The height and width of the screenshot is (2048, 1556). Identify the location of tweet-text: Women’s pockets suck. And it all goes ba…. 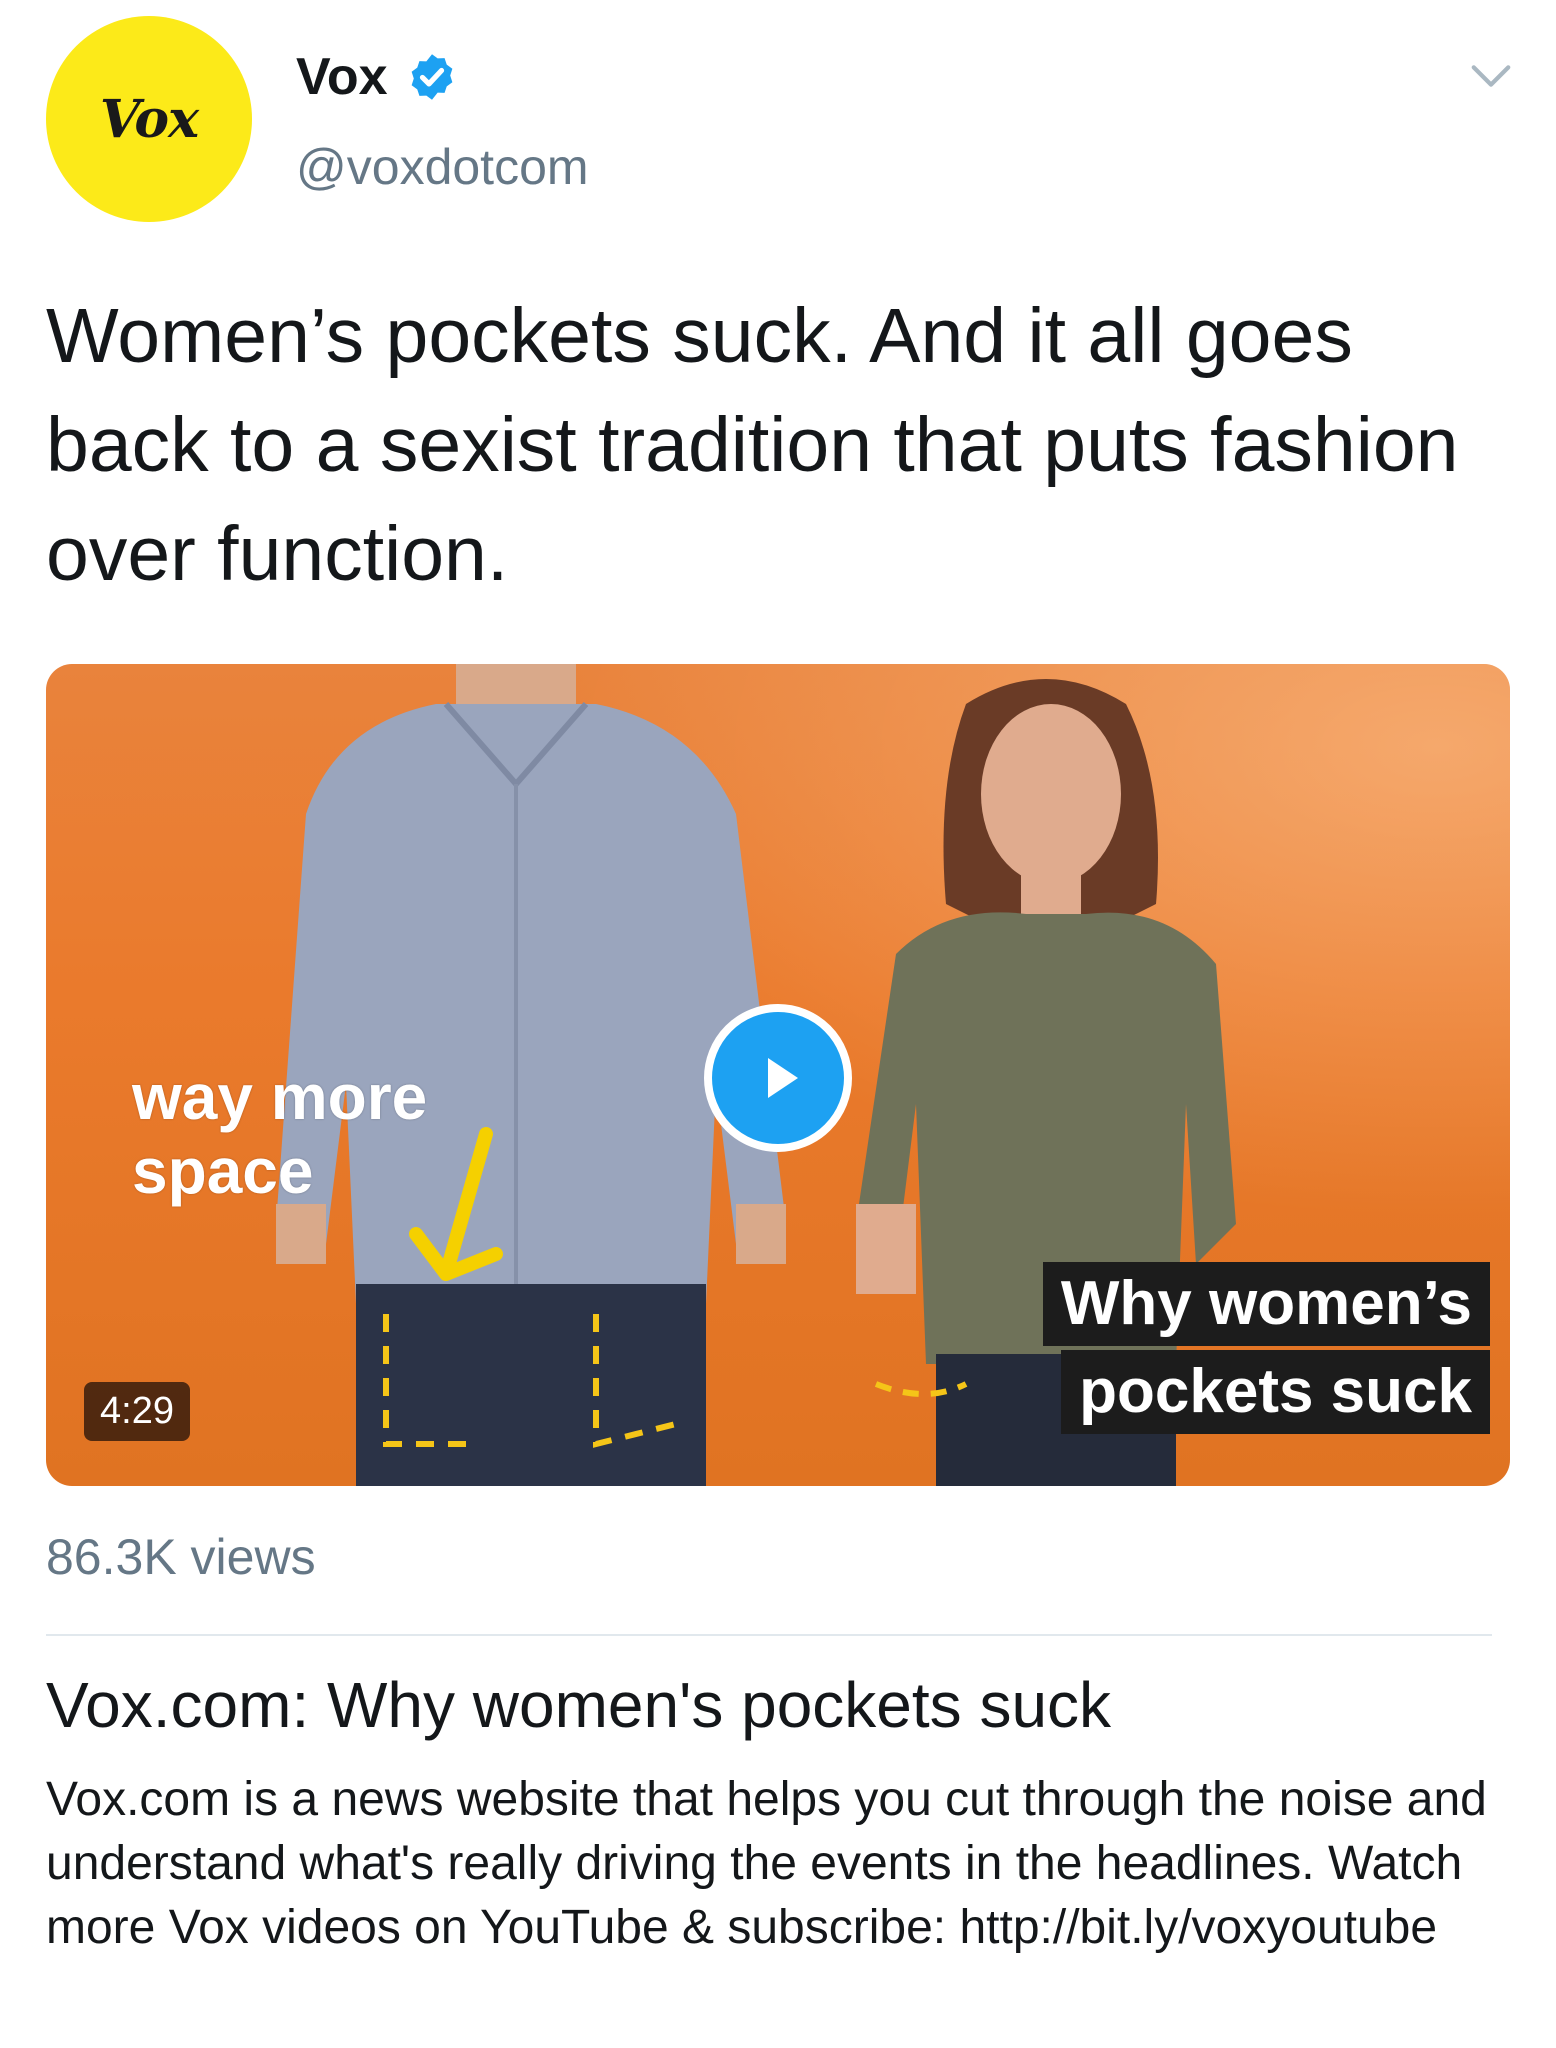
(752, 445).